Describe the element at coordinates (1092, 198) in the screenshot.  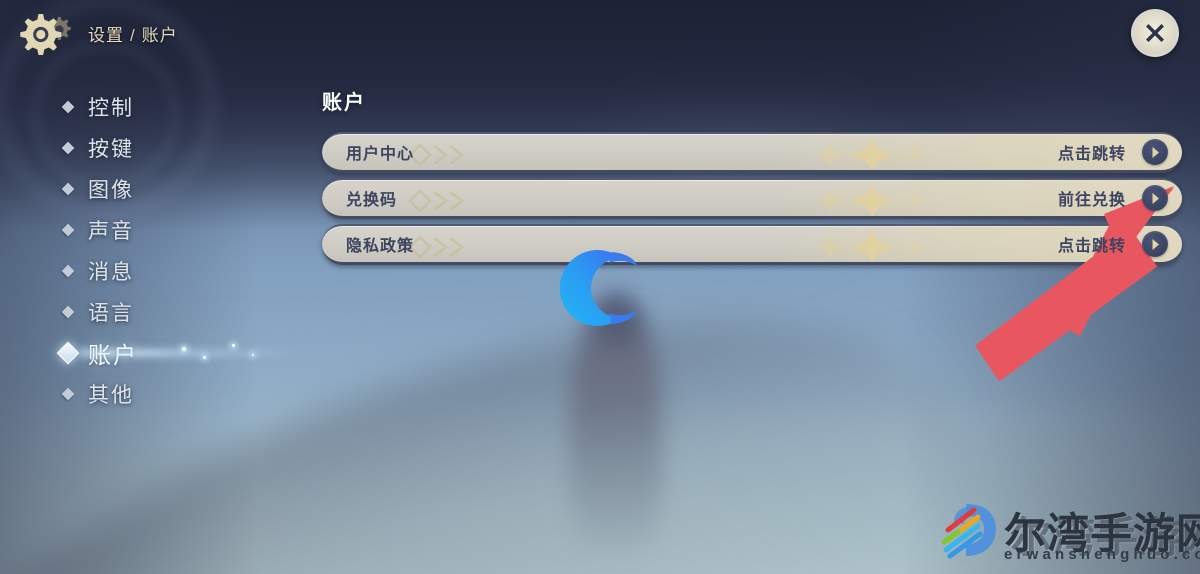
I see `row-action-label: 前往兑换` at that location.